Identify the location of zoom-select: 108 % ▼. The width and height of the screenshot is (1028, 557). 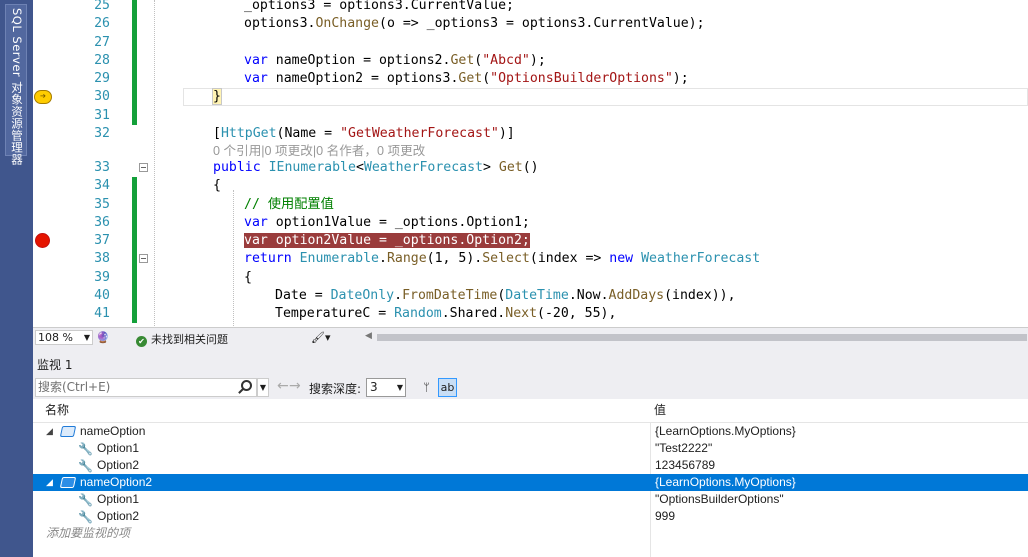
(64, 337).